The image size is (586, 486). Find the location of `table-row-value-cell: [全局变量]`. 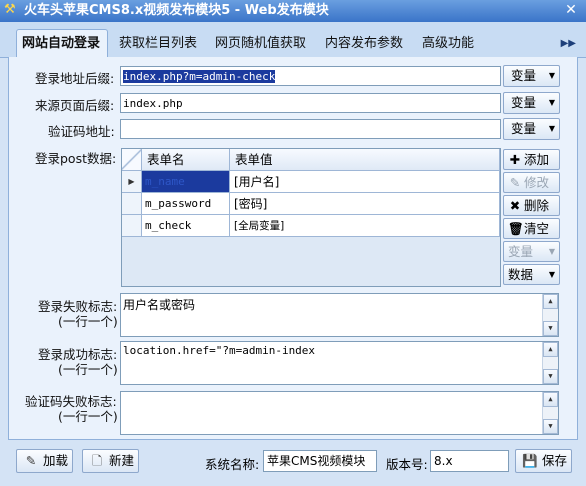

table-row-value-cell: [全局变量] is located at coordinates (365, 226).